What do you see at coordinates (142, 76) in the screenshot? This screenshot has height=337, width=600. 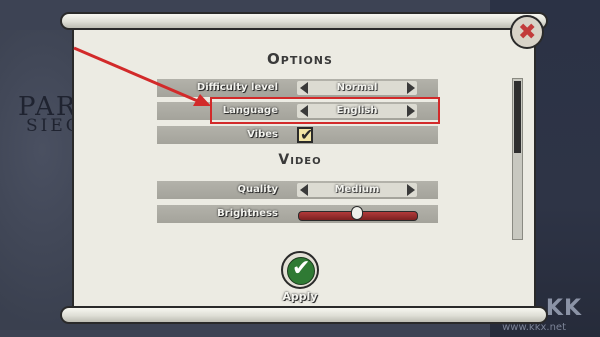 I see `annotation-arrow-icon` at bounding box center [142, 76].